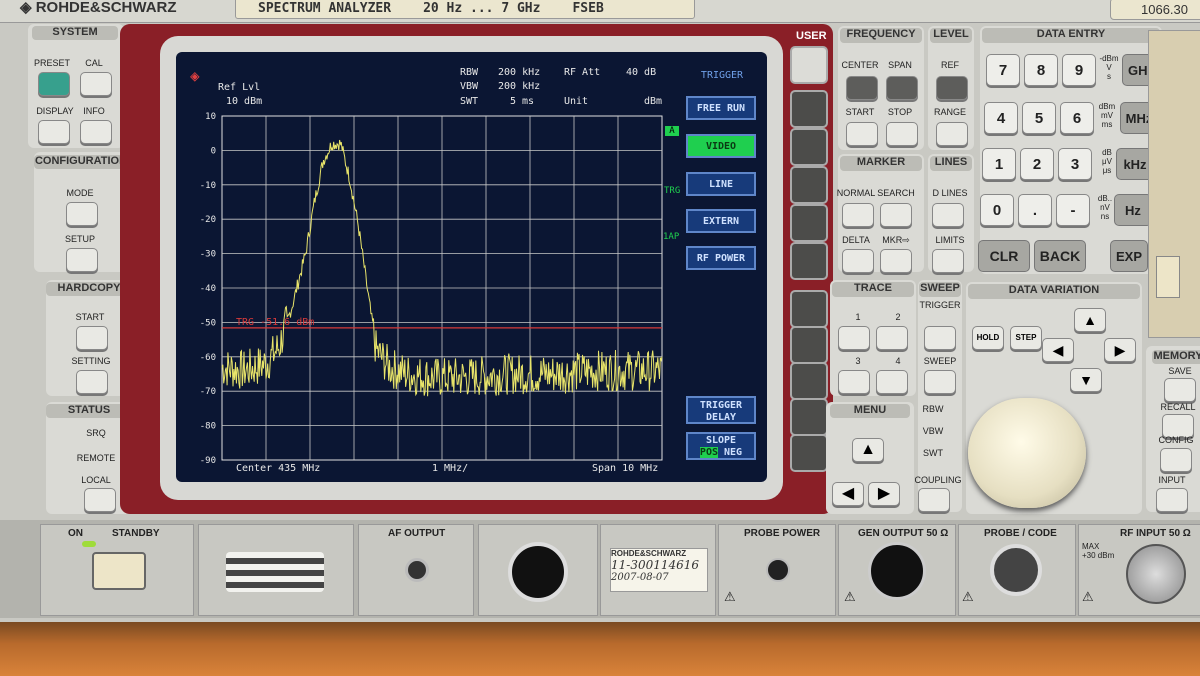 The width and height of the screenshot is (1200, 676). What do you see at coordinates (809, 65) in the screenshot?
I see `user-button` at bounding box center [809, 65].